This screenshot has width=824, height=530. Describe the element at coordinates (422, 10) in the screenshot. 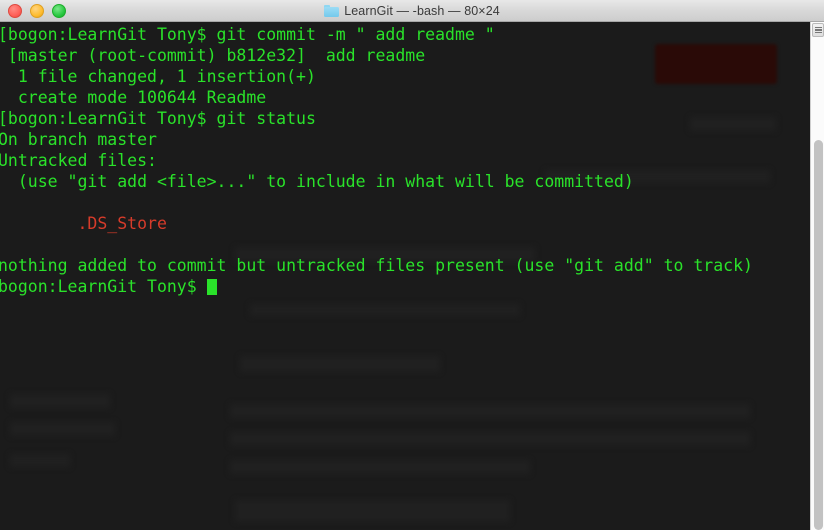

I see `window-title: LearnGit — -bash — 80×24` at that location.